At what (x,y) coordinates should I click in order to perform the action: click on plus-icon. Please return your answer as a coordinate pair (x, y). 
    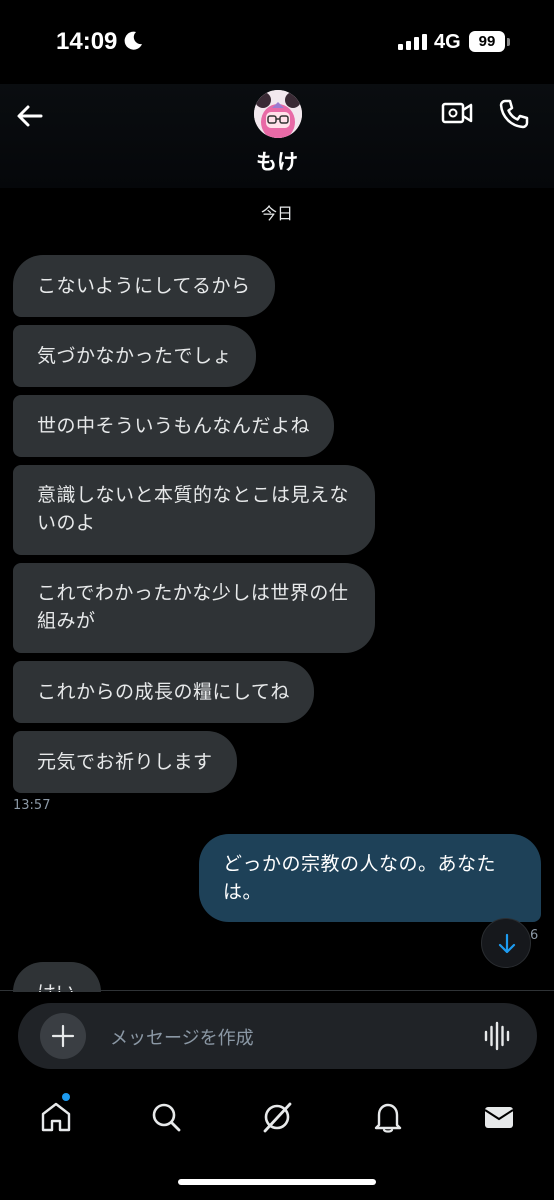
    Looking at the image, I should click on (63, 1036).